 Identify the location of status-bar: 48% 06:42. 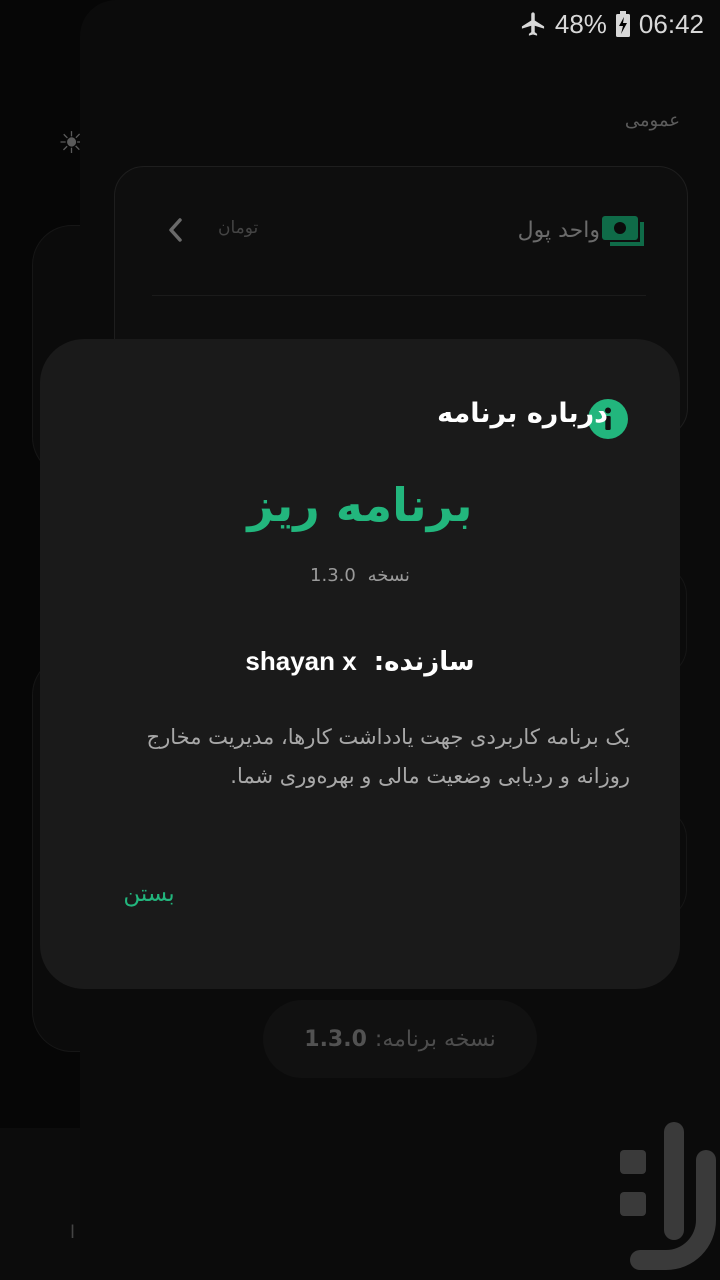
(360, 24).